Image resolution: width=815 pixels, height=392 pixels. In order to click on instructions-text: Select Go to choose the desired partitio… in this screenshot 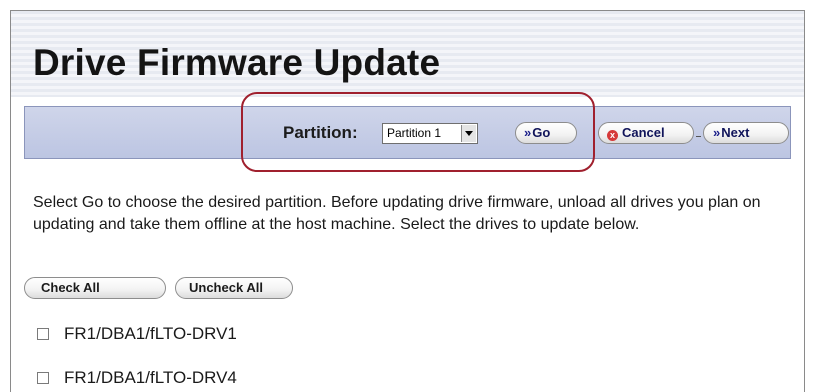, I will do `click(397, 213)`.